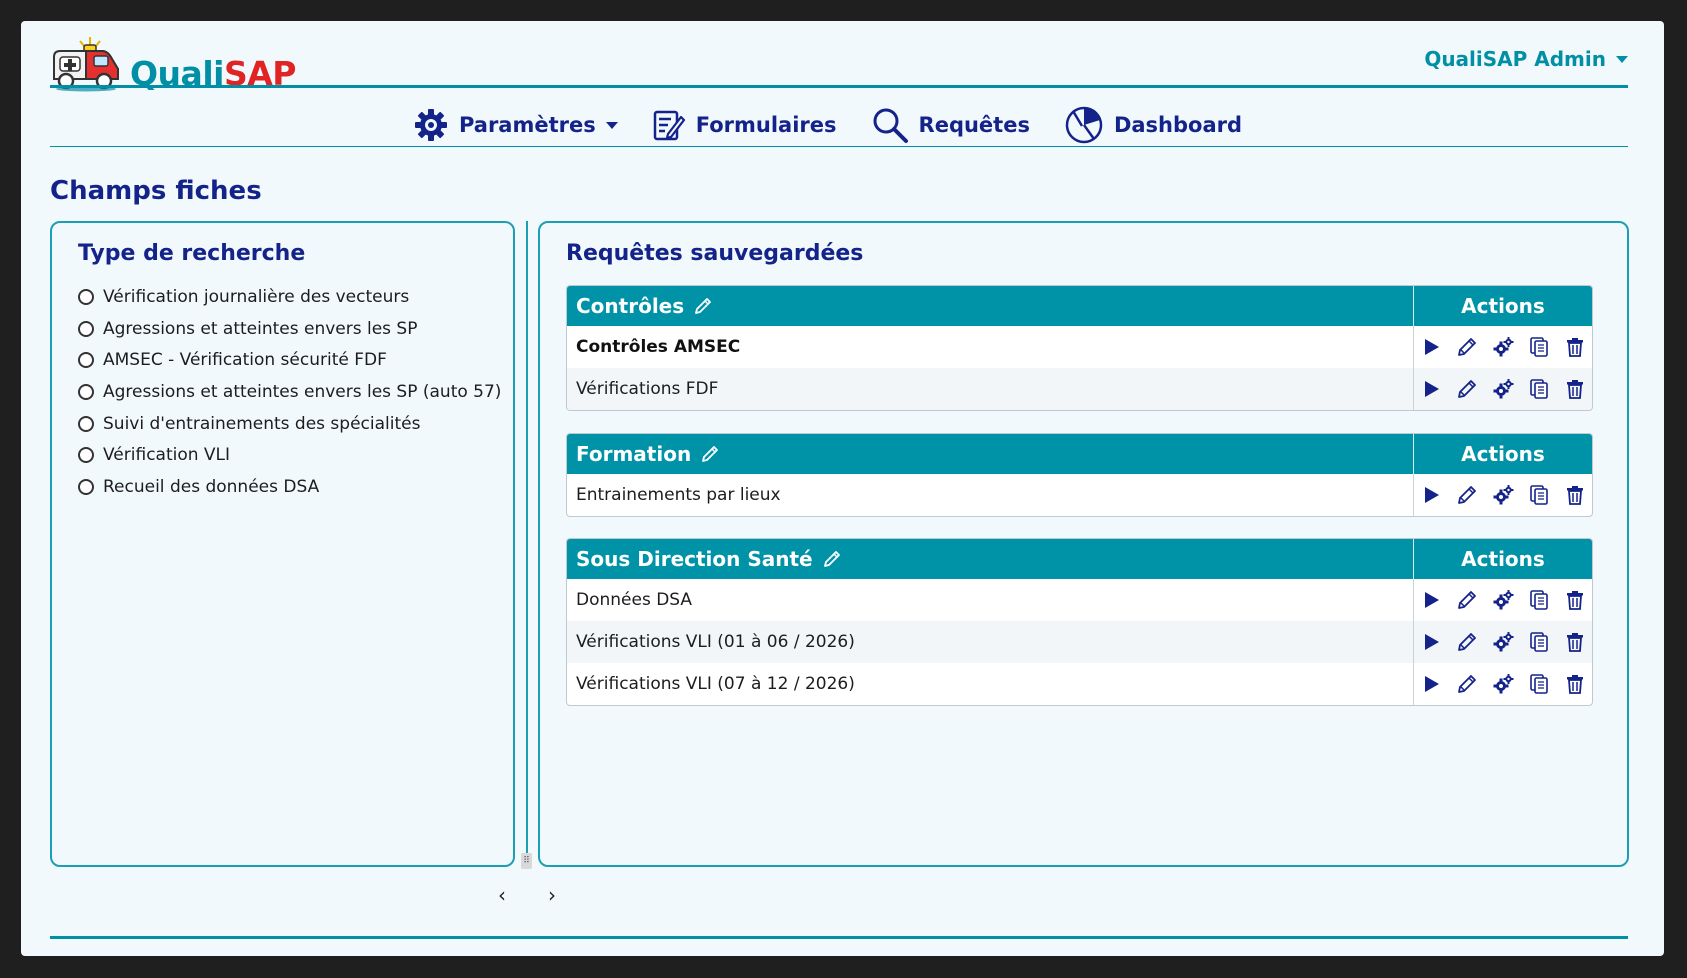  What do you see at coordinates (1503, 559) in the screenshot?
I see `actions-header: Actions` at bounding box center [1503, 559].